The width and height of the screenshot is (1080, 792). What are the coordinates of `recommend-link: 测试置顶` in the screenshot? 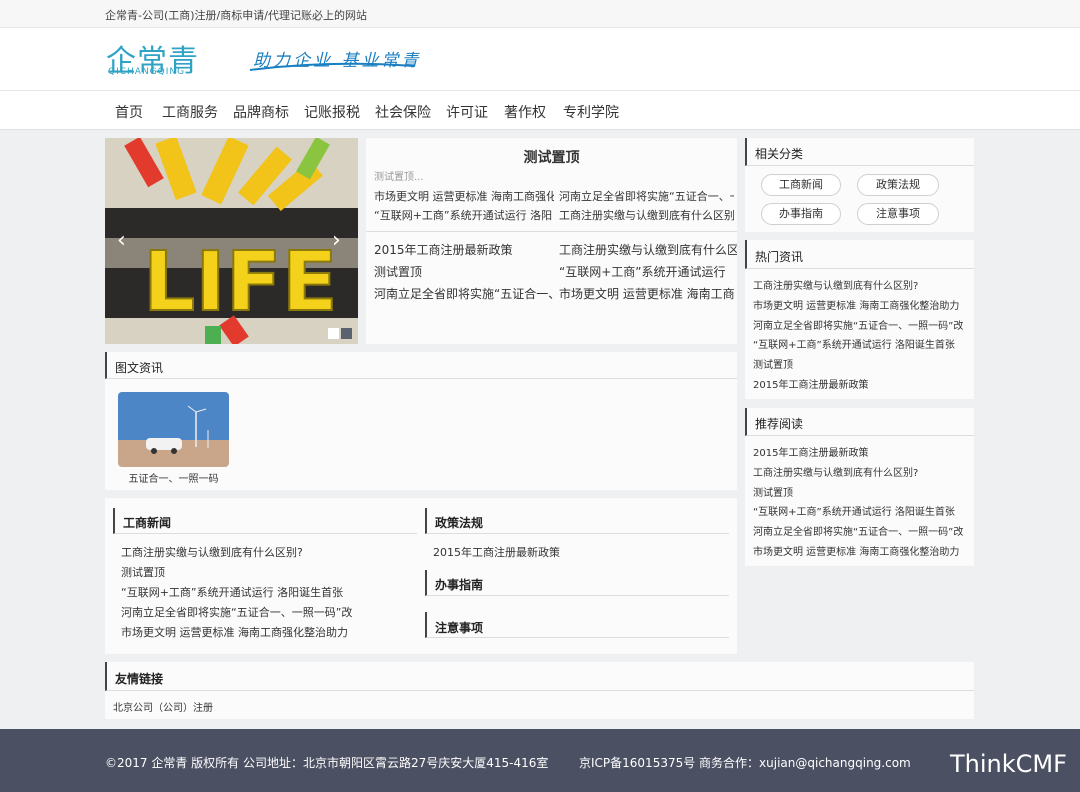 It's located at (861, 491).